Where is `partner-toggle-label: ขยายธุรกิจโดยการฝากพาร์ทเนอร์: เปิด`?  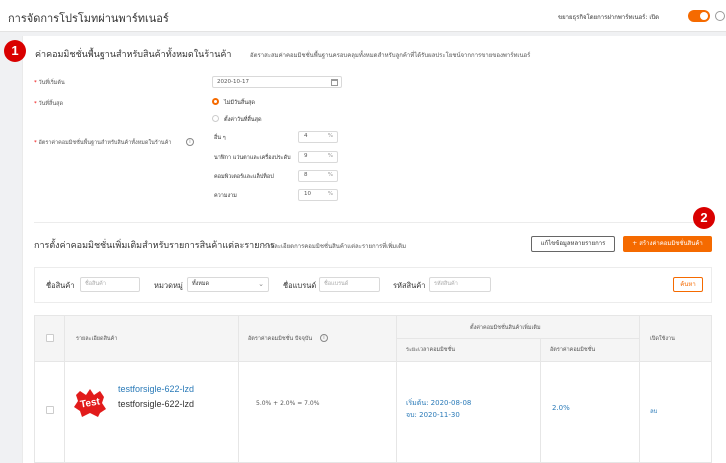 partner-toggle-label: ขยายธุรกิจโดยการฝากพาร์ทเนอร์: เปิด is located at coordinates (609, 17).